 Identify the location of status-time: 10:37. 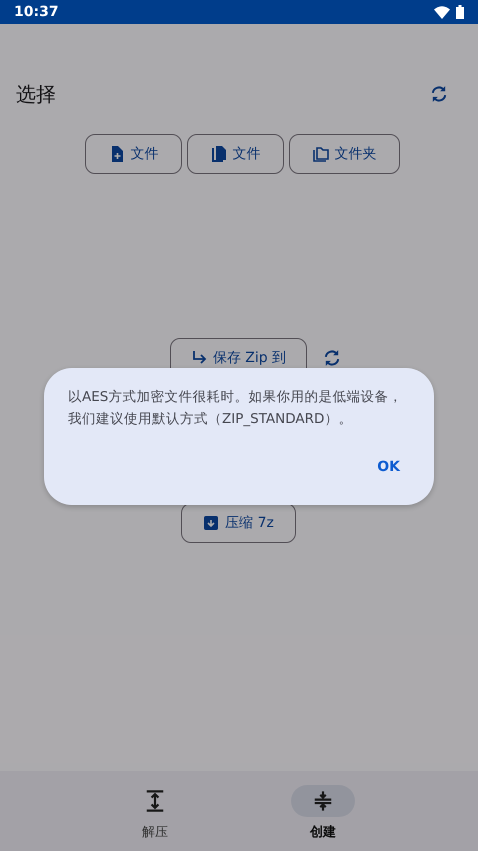
(36, 12).